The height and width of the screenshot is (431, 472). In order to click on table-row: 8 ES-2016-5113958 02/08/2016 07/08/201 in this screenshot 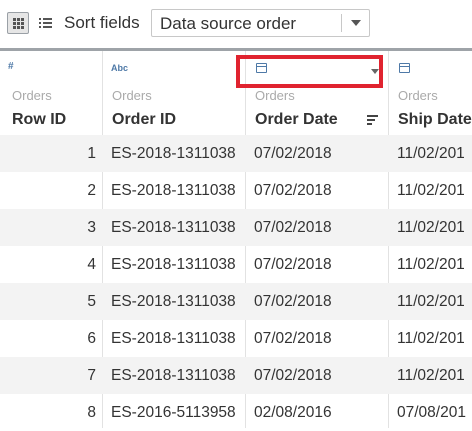, I will do `click(236, 412)`.